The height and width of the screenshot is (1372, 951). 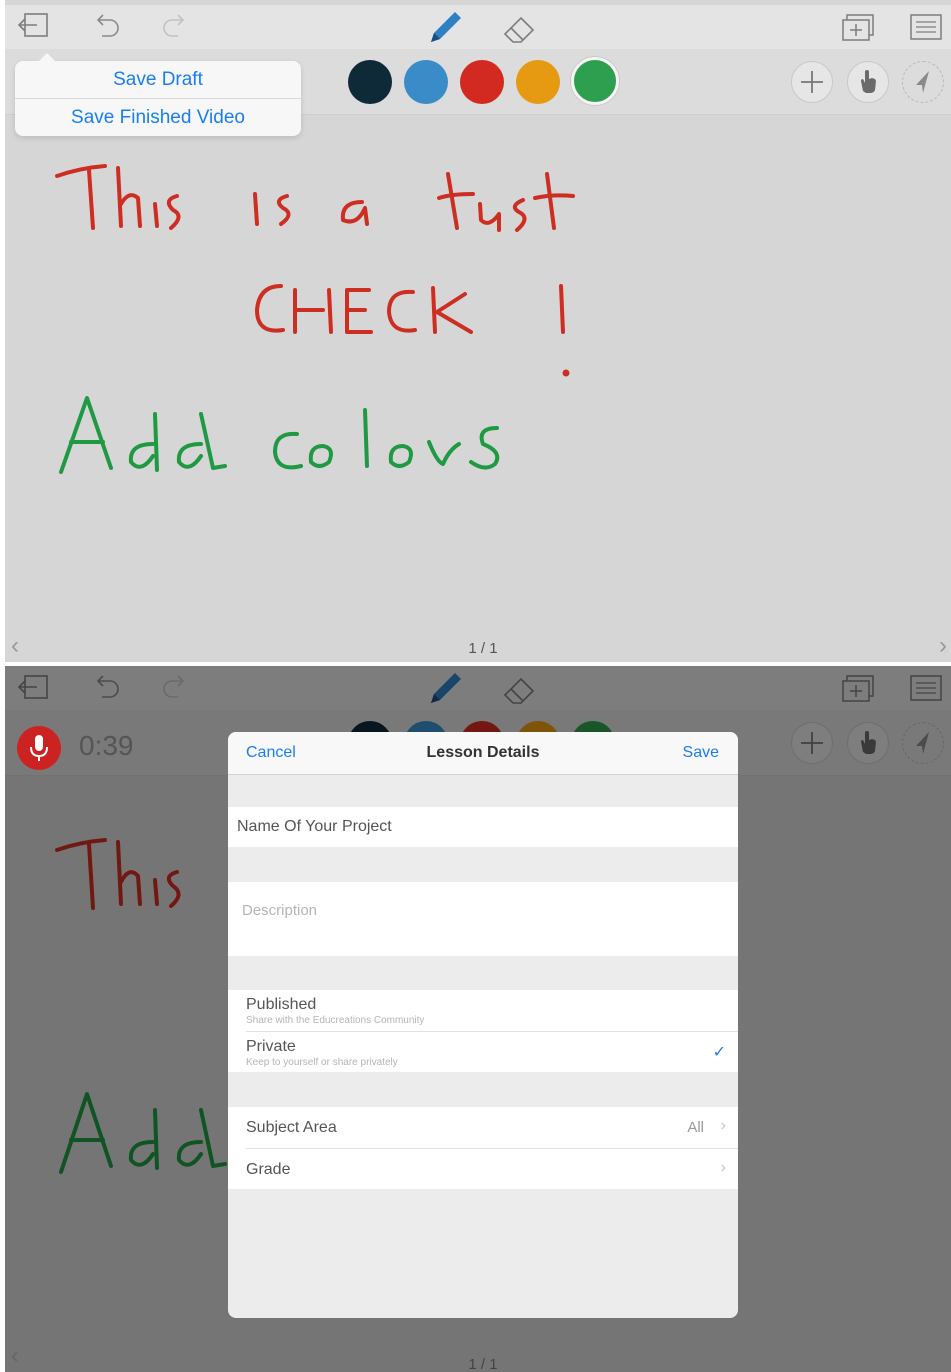 What do you see at coordinates (291, 1127) in the screenshot?
I see `subject-area-label: Subject Area` at bounding box center [291, 1127].